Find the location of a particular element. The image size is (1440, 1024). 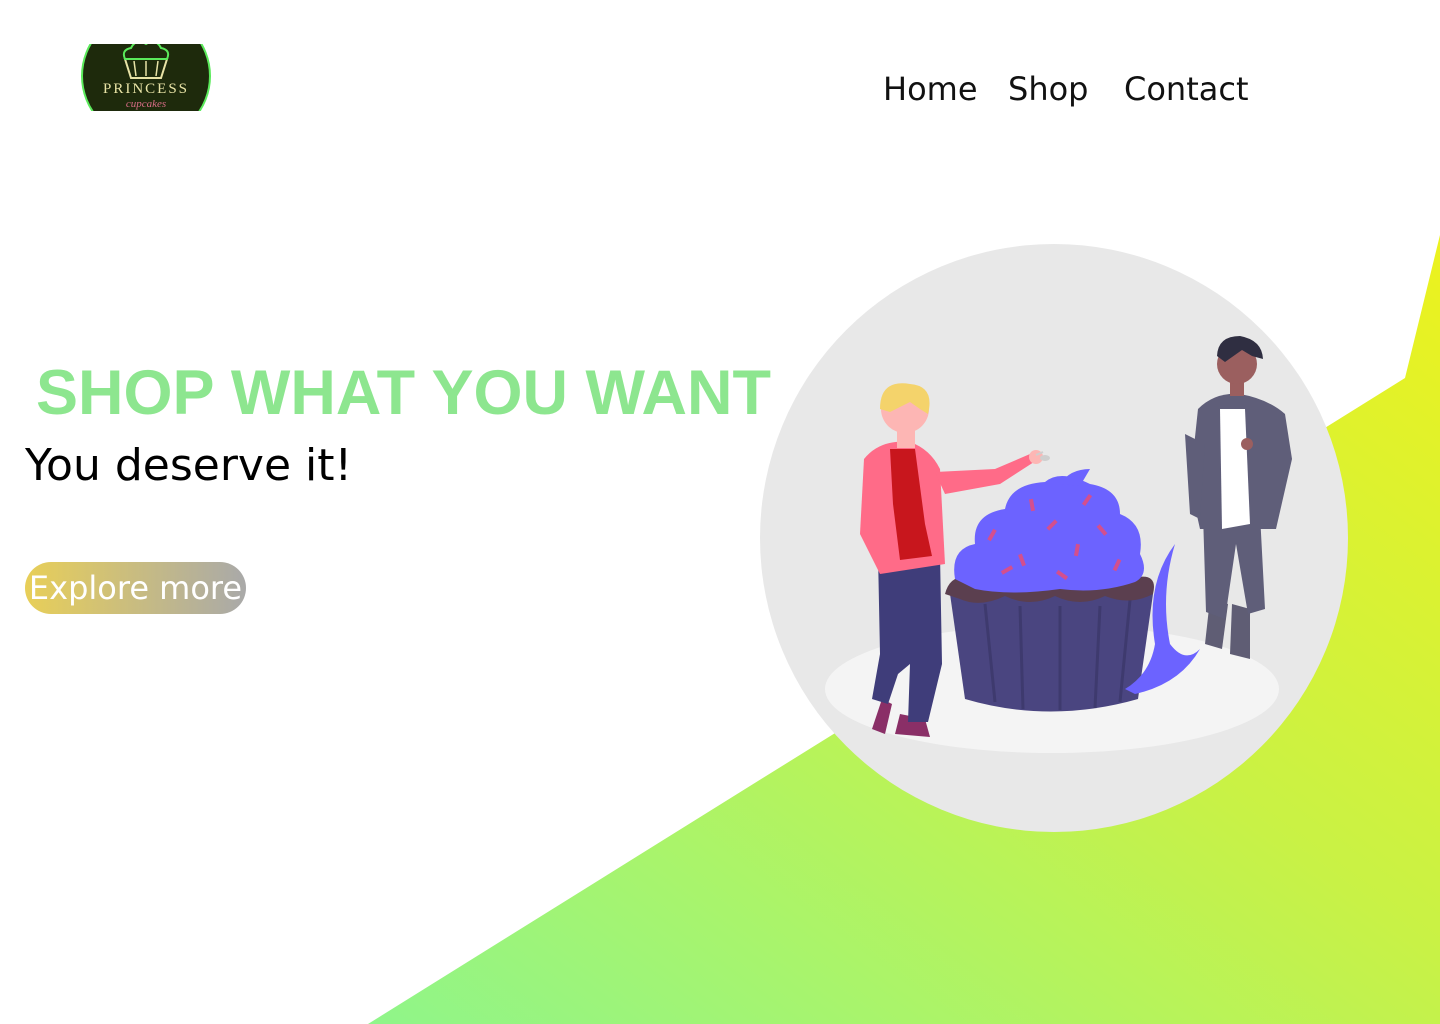

main-nav: Home Shop Contact is located at coordinates (720, 90).